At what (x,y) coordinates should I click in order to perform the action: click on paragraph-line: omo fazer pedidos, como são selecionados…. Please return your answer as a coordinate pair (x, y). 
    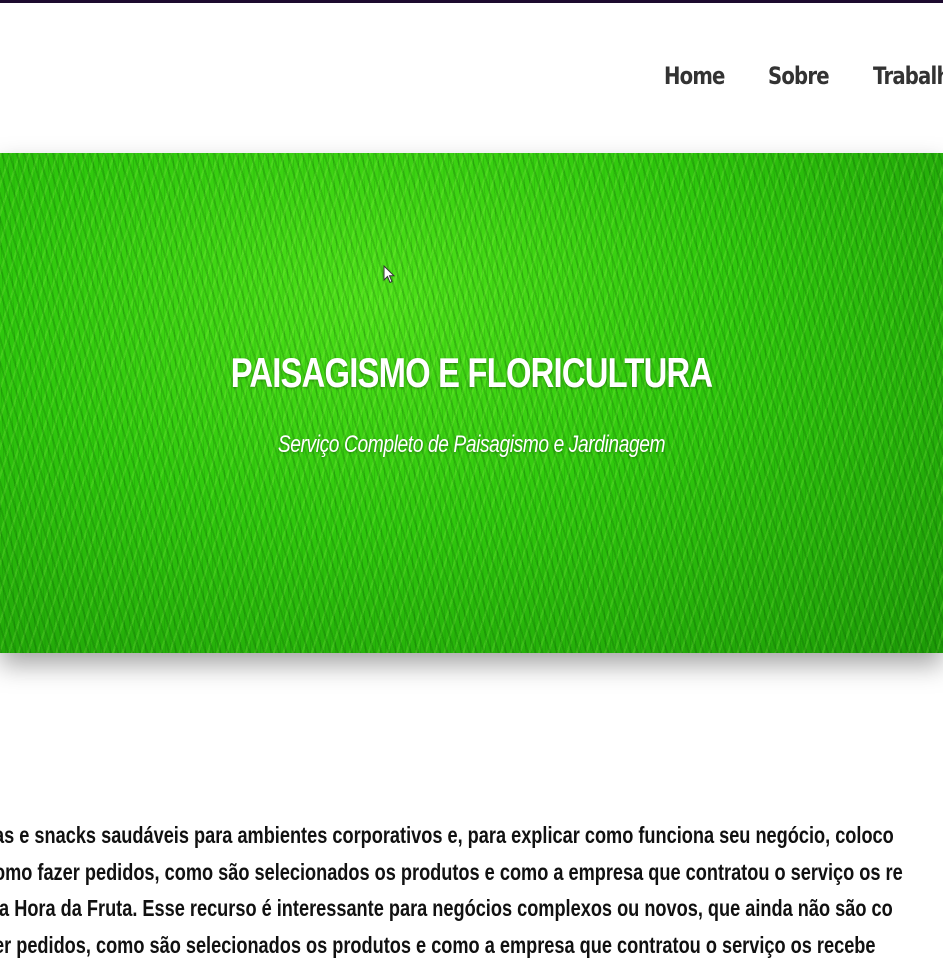
    Looking at the image, I should click on (471, 872).